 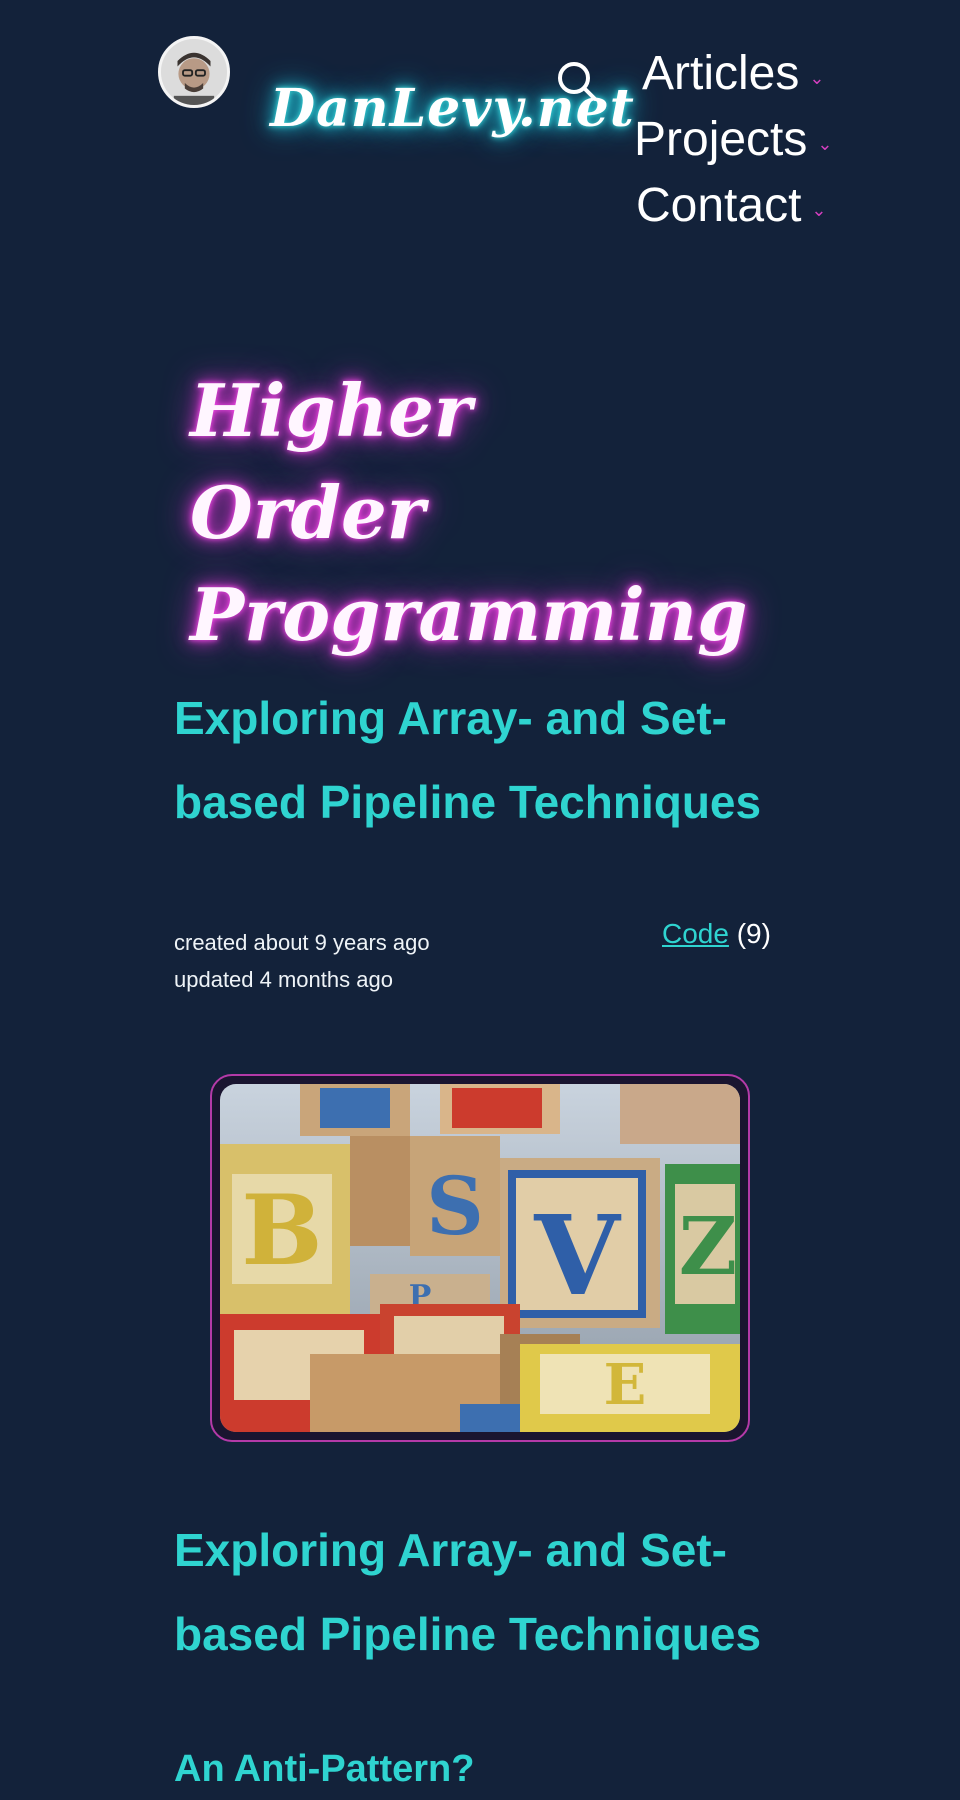 What do you see at coordinates (625, 1385) in the screenshot?
I see `svg-text: E` at bounding box center [625, 1385].